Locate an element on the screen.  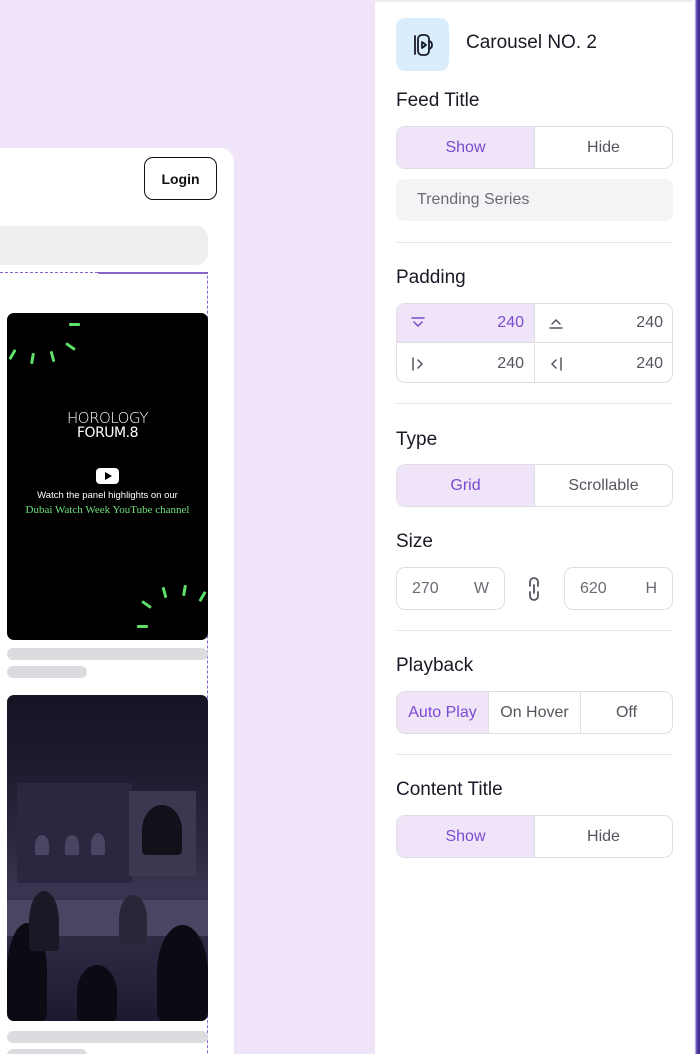
stage-screen is located at coordinates (74, 833).